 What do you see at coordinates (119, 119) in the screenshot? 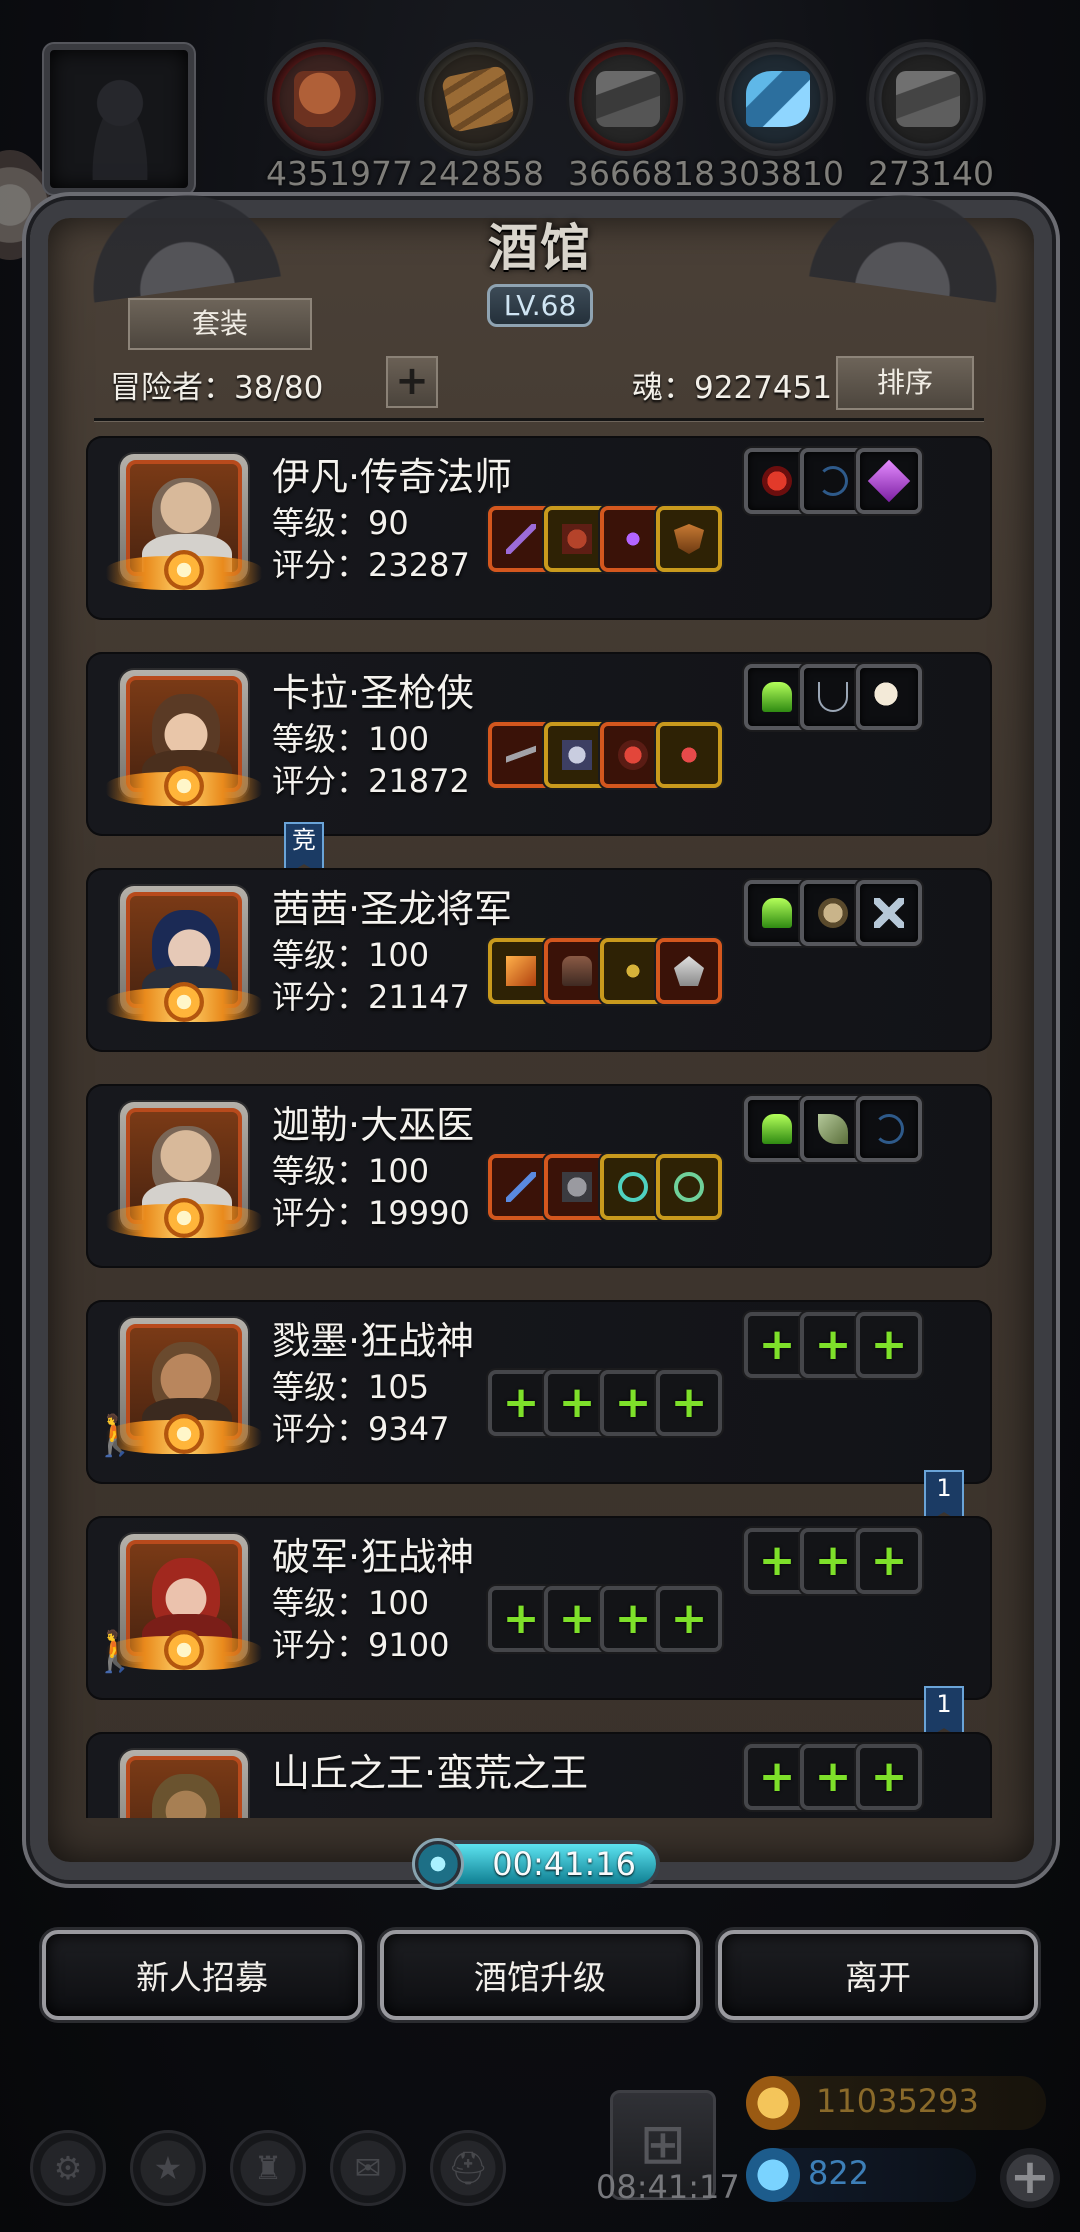
I see `player-avatar` at bounding box center [119, 119].